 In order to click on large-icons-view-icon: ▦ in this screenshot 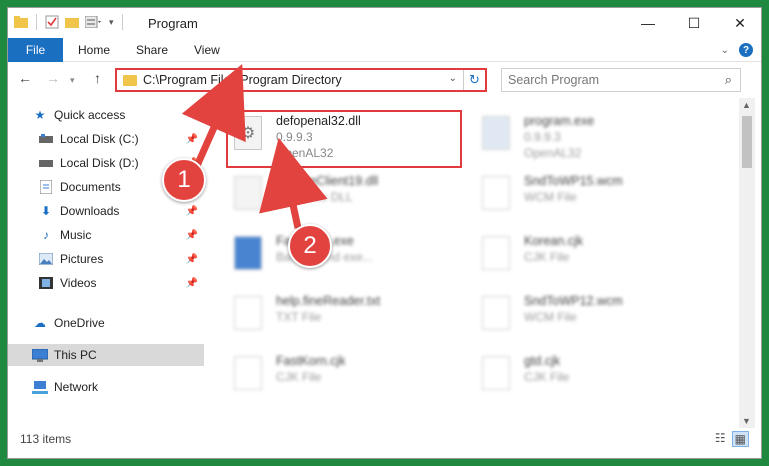, I will do `click(740, 439)`.